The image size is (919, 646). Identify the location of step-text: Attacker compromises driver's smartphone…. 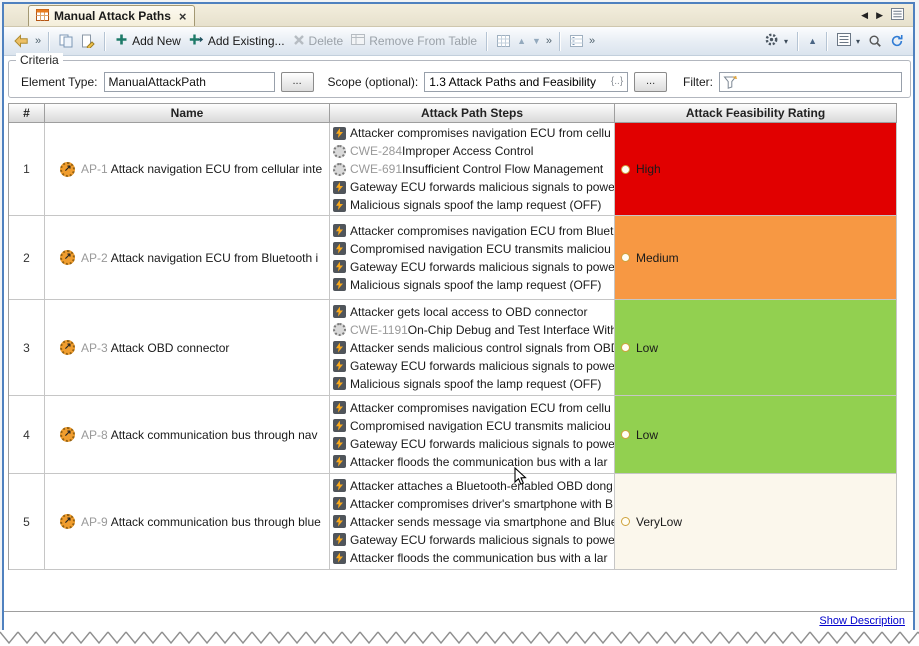
(482, 503).